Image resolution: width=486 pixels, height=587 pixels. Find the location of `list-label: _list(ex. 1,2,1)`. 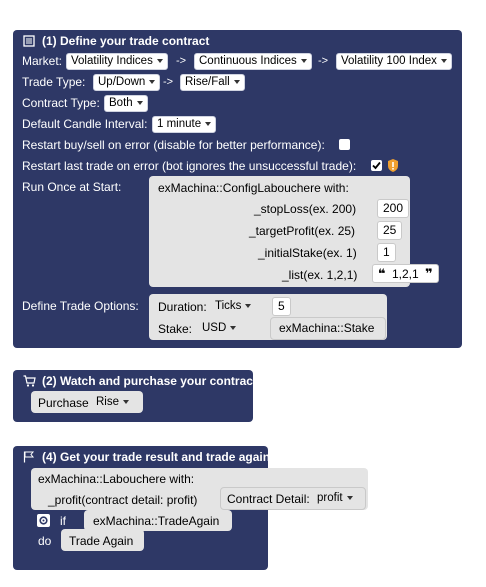

list-label: _list(ex. 1,2,1) is located at coordinates (320, 275).